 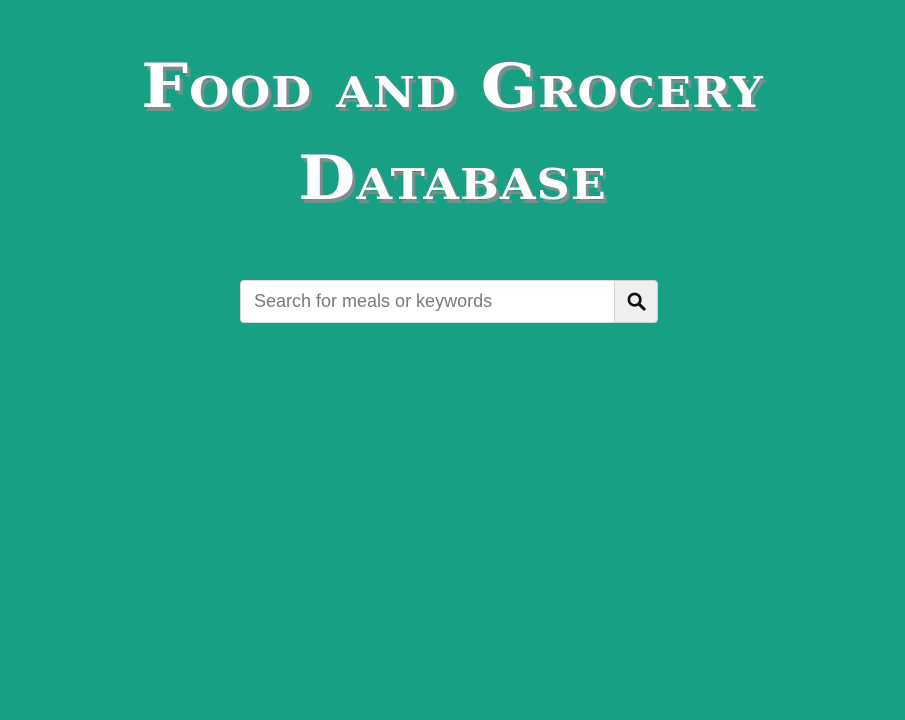 I want to click on search-icon, so click(x=636, y=301).